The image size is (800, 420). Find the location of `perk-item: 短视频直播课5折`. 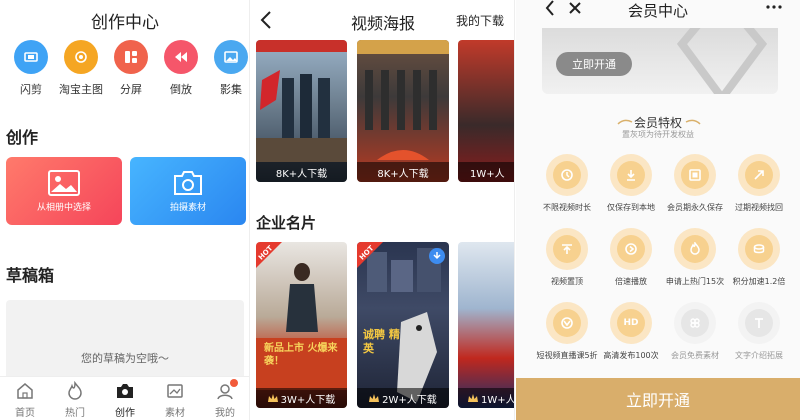

perk-item: 短视频直播课5折 is located at coordinates (567, 331).